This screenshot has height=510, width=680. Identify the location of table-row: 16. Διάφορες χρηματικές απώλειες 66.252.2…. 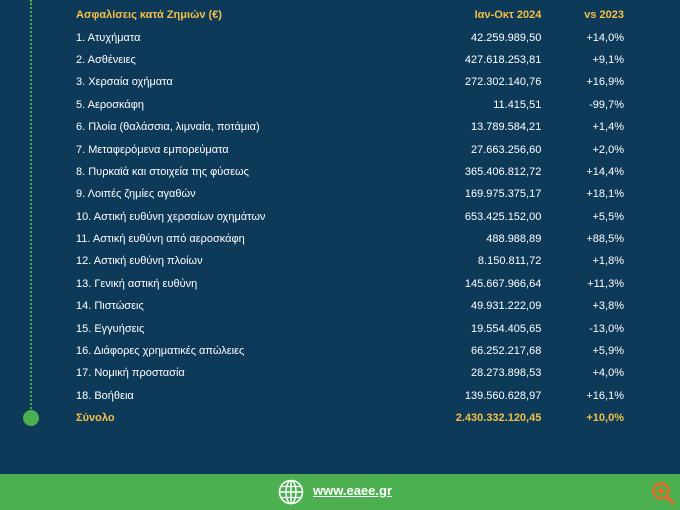
(350, 351).